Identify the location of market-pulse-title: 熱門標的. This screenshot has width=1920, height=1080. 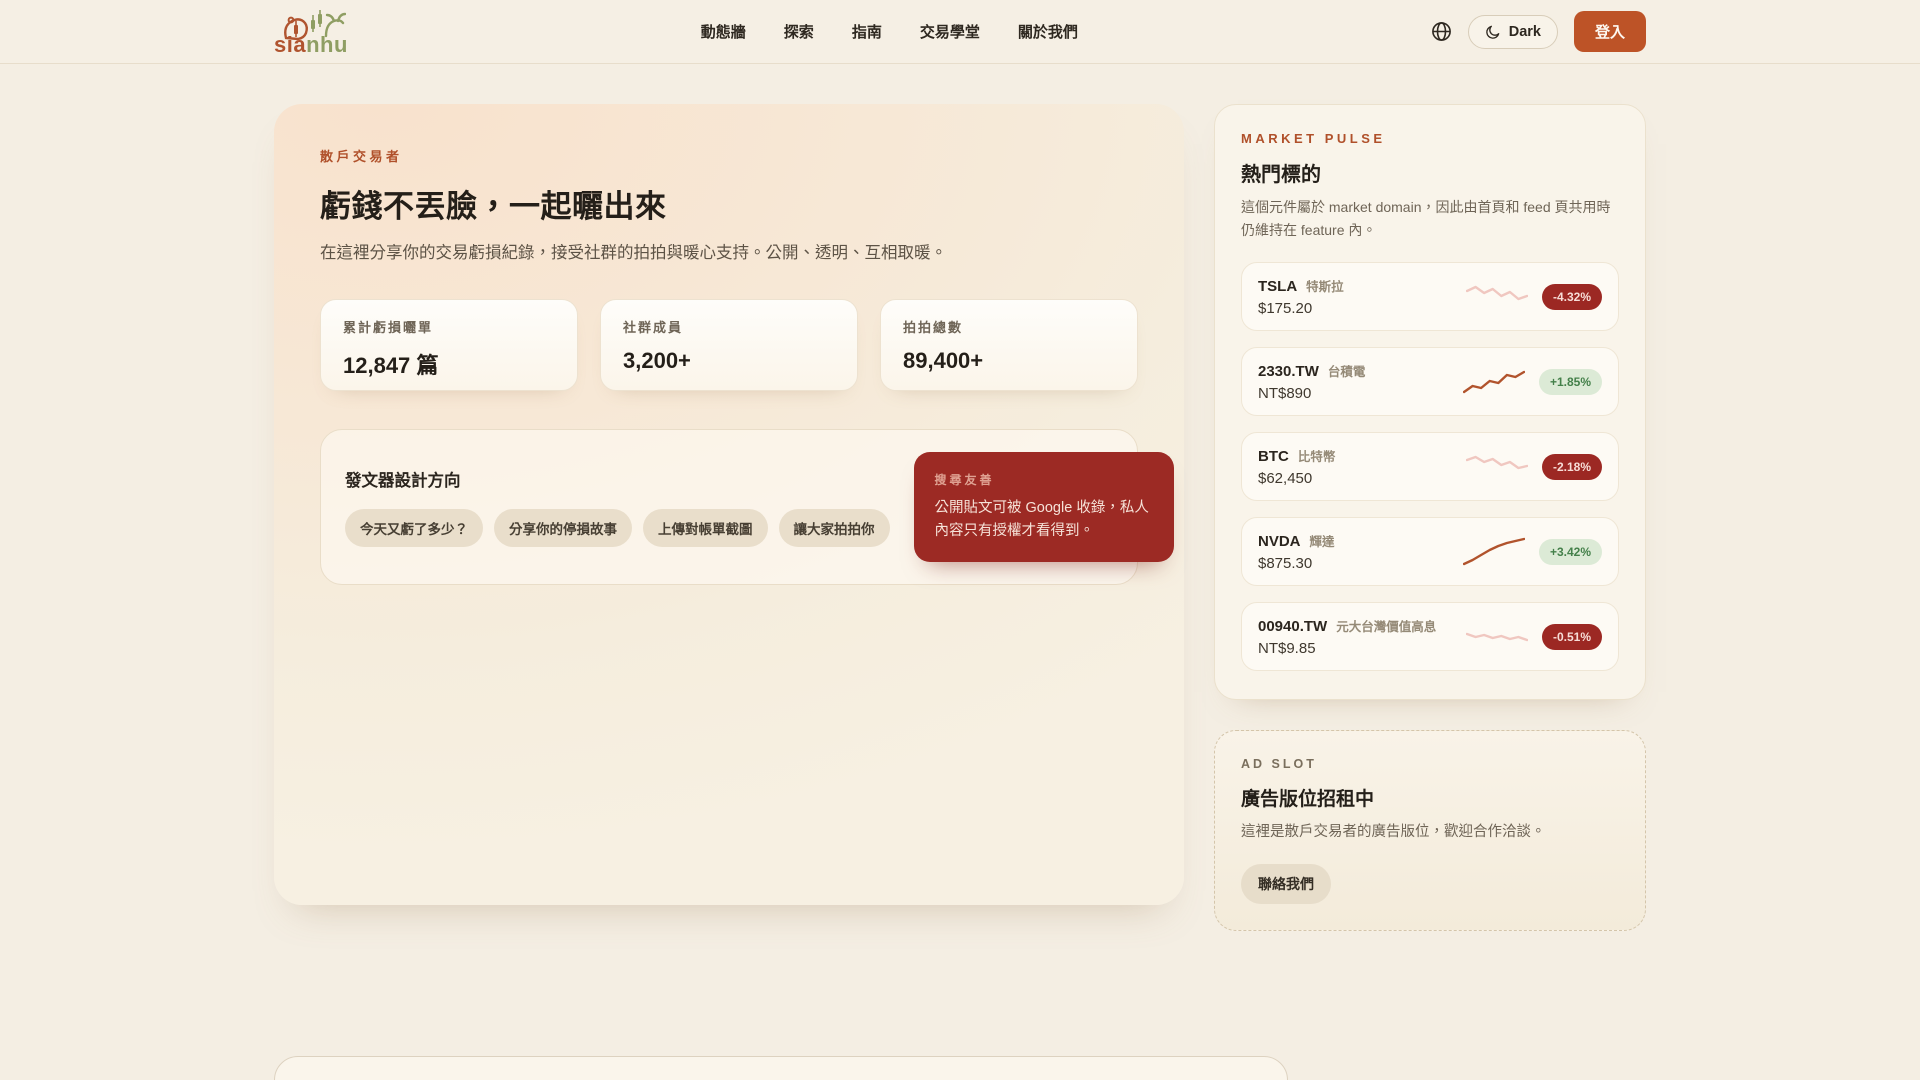
(1281, 175).